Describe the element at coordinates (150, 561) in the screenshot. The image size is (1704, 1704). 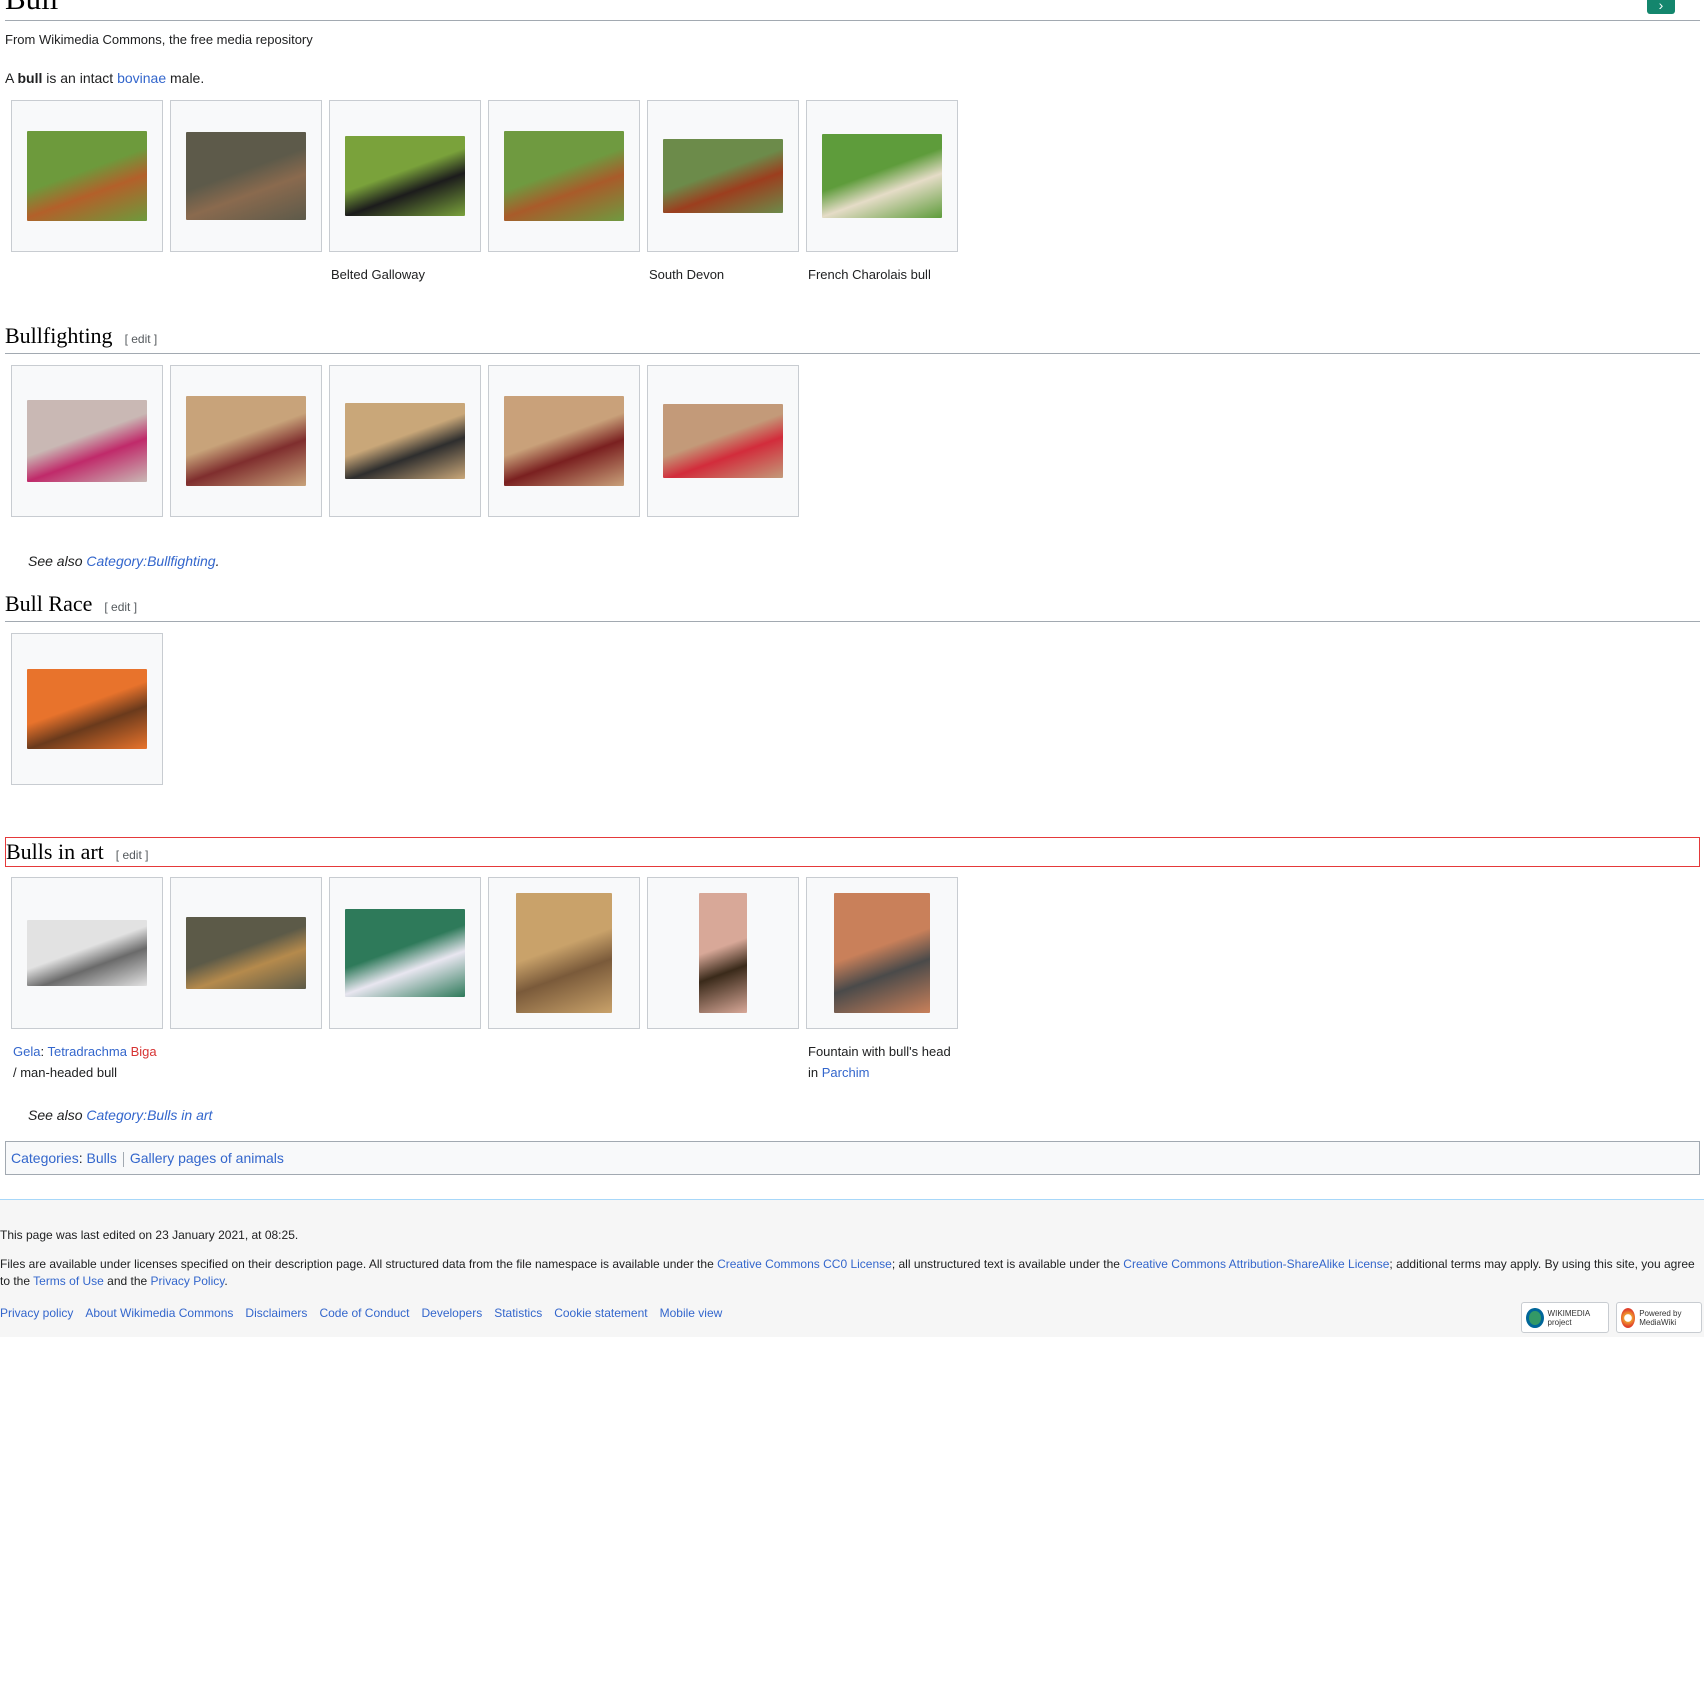
I see `category-bullfighting-link: Category:Bullfighting` at that location.